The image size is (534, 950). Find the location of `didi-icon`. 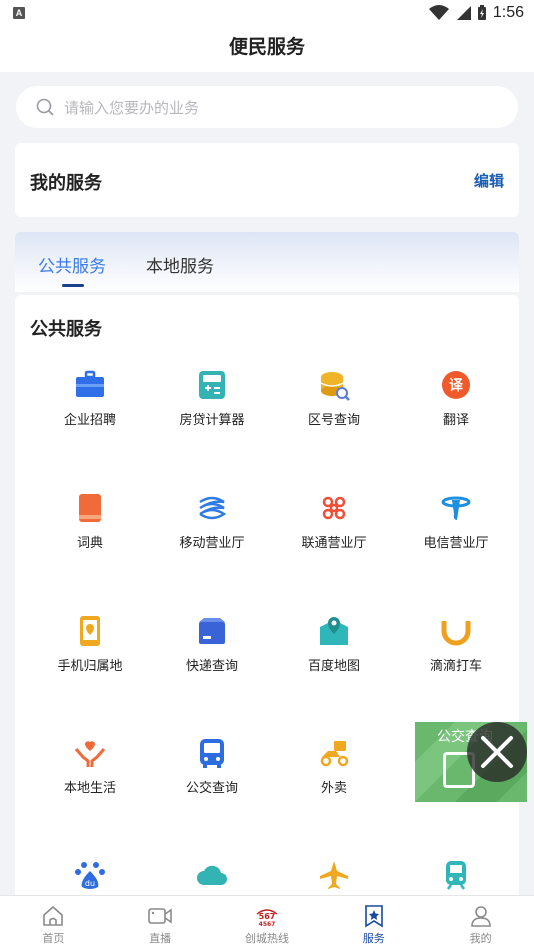

didi-icon is located at coordinates (456, 633).